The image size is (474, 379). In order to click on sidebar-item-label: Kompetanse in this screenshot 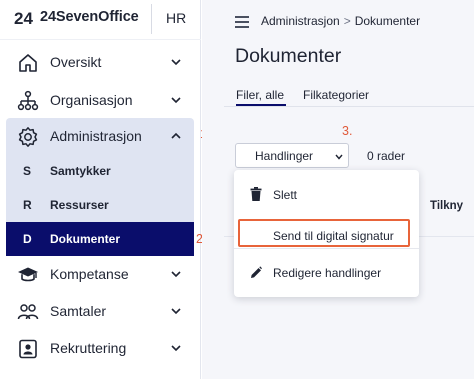, I will do `click(89, 274)`.